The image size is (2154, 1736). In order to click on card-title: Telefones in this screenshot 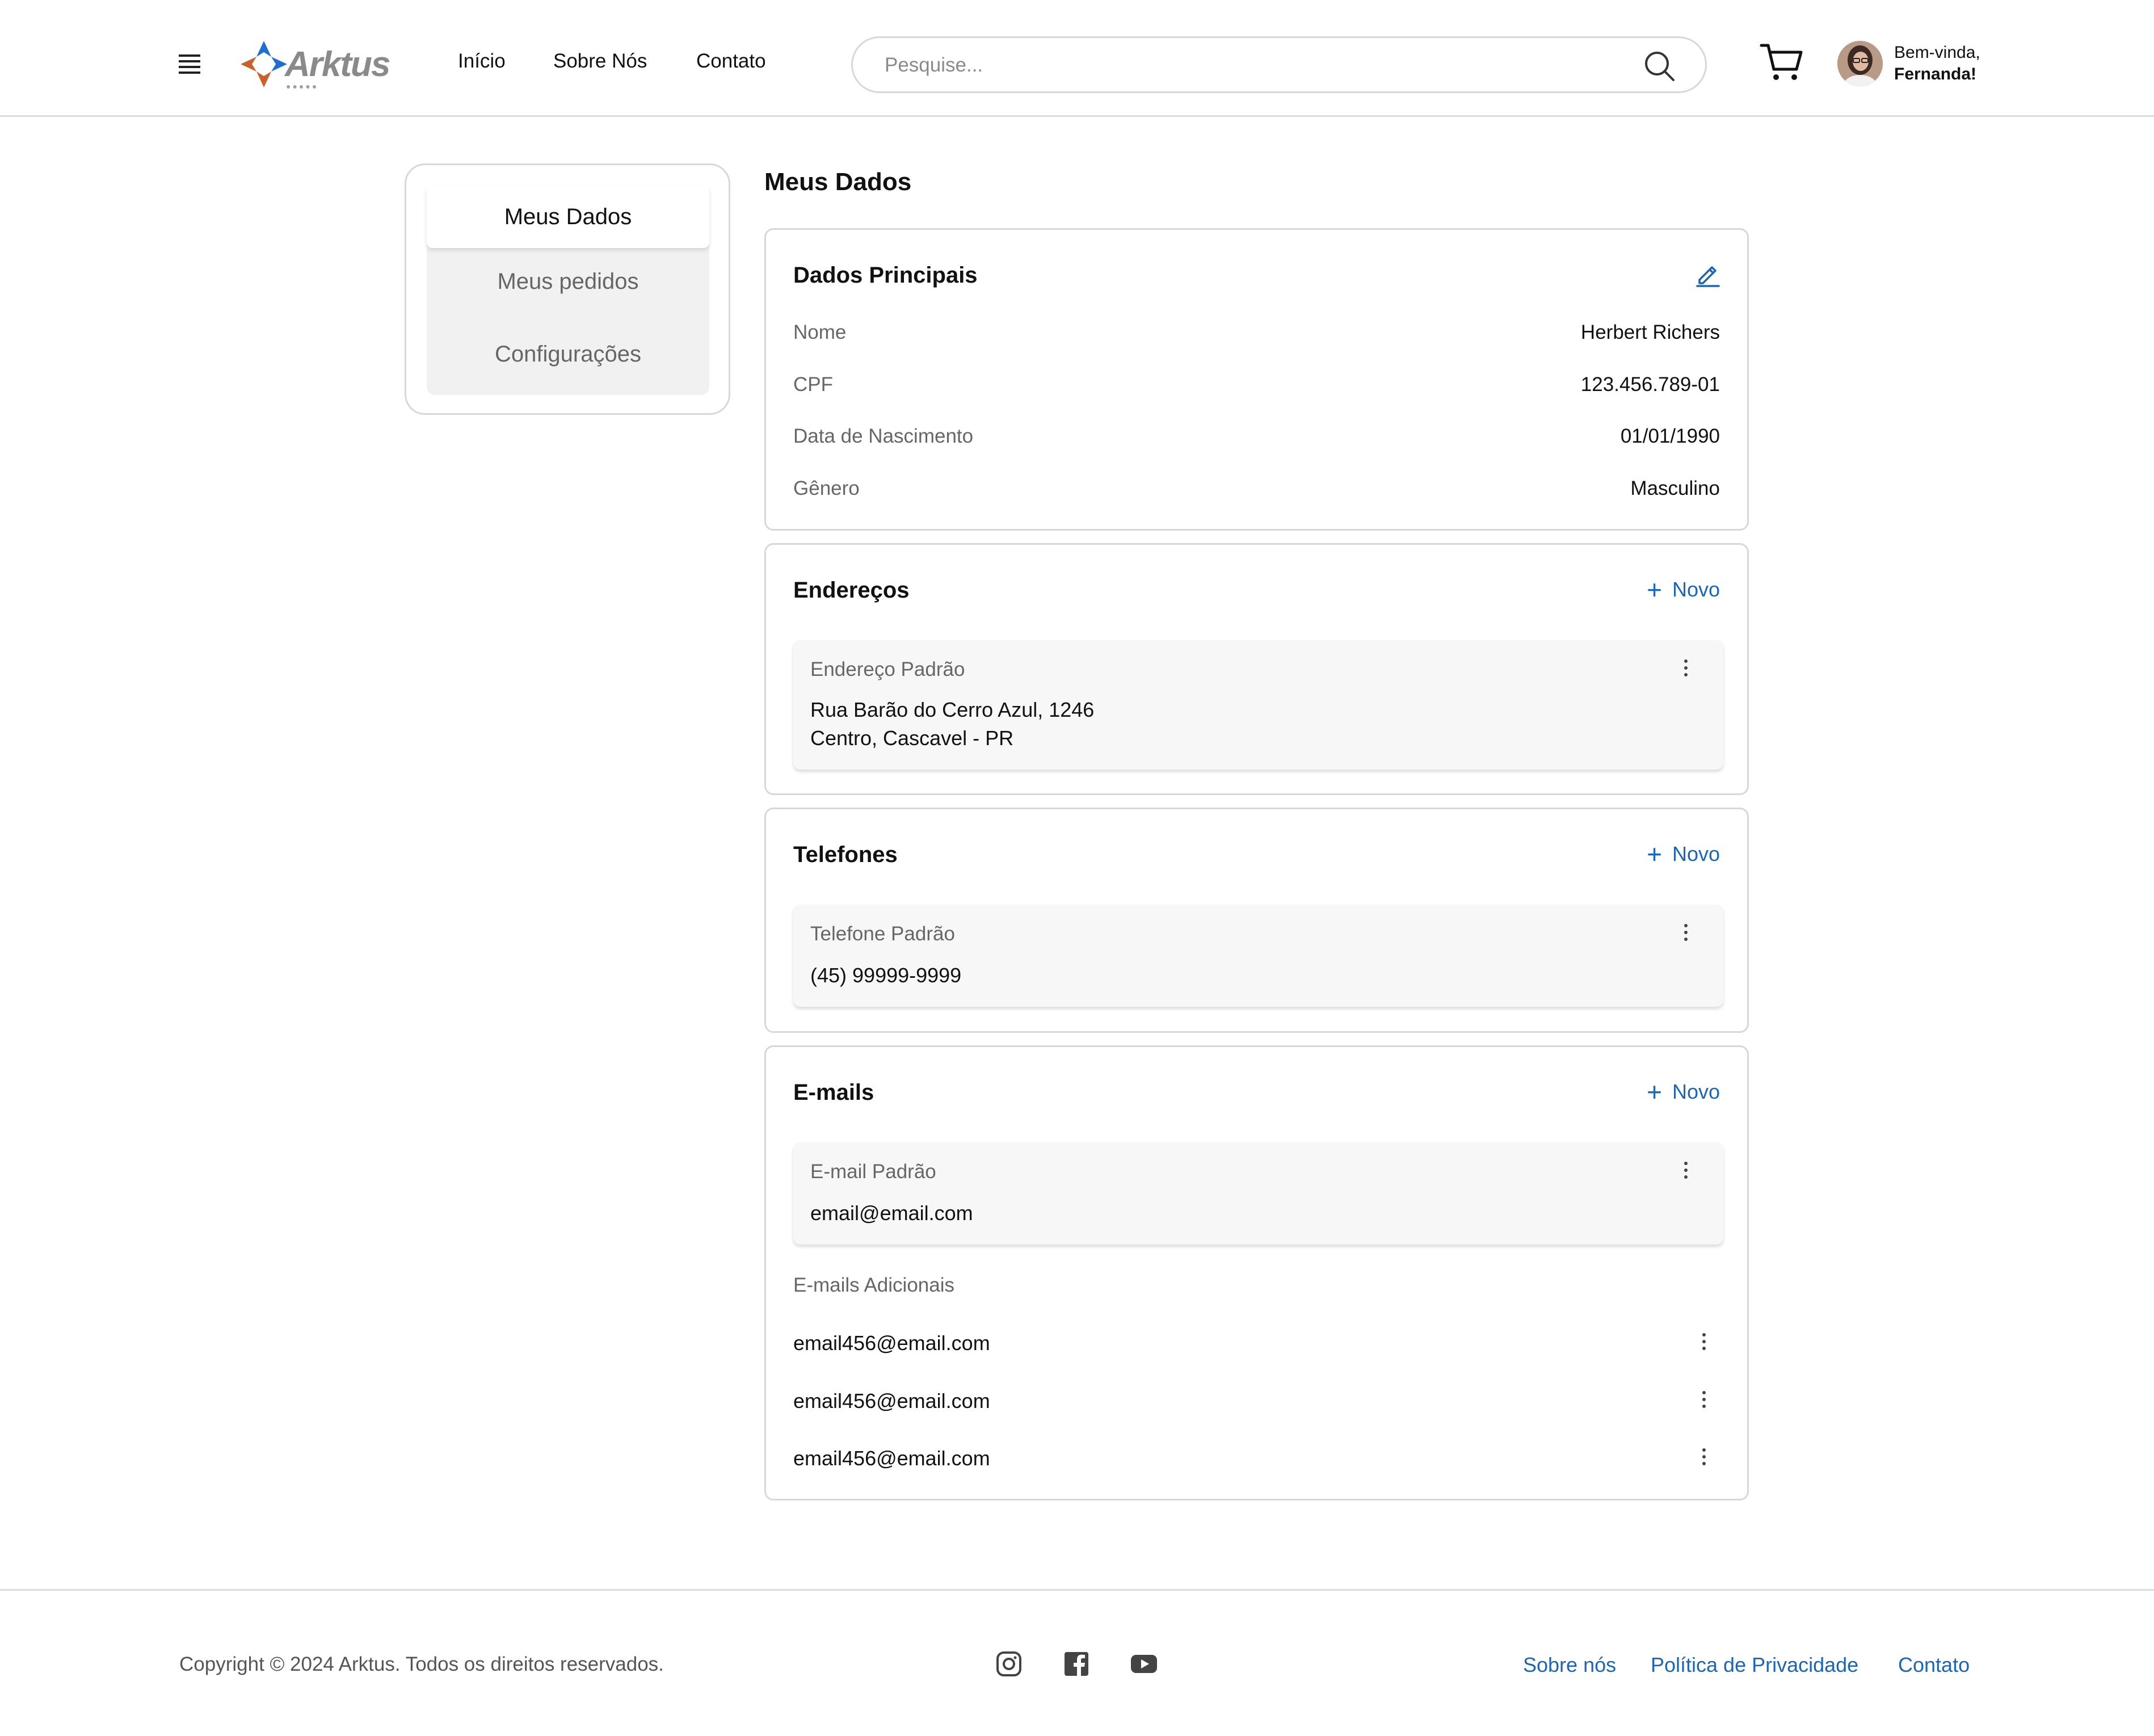, I will do `click(845, 854)`.